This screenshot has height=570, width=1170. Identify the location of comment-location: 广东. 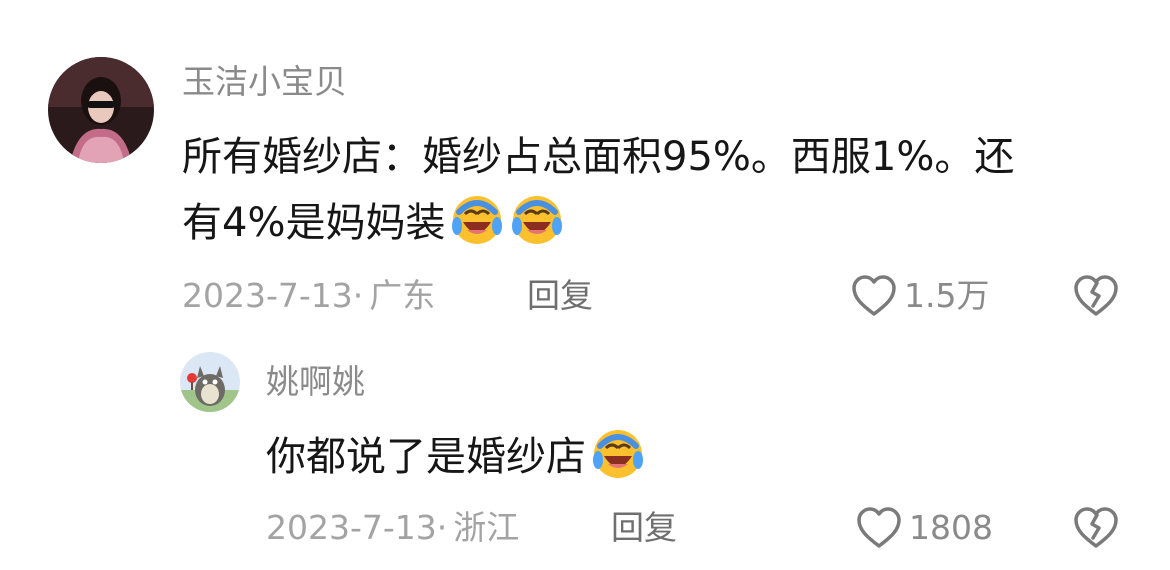
(402, 295).